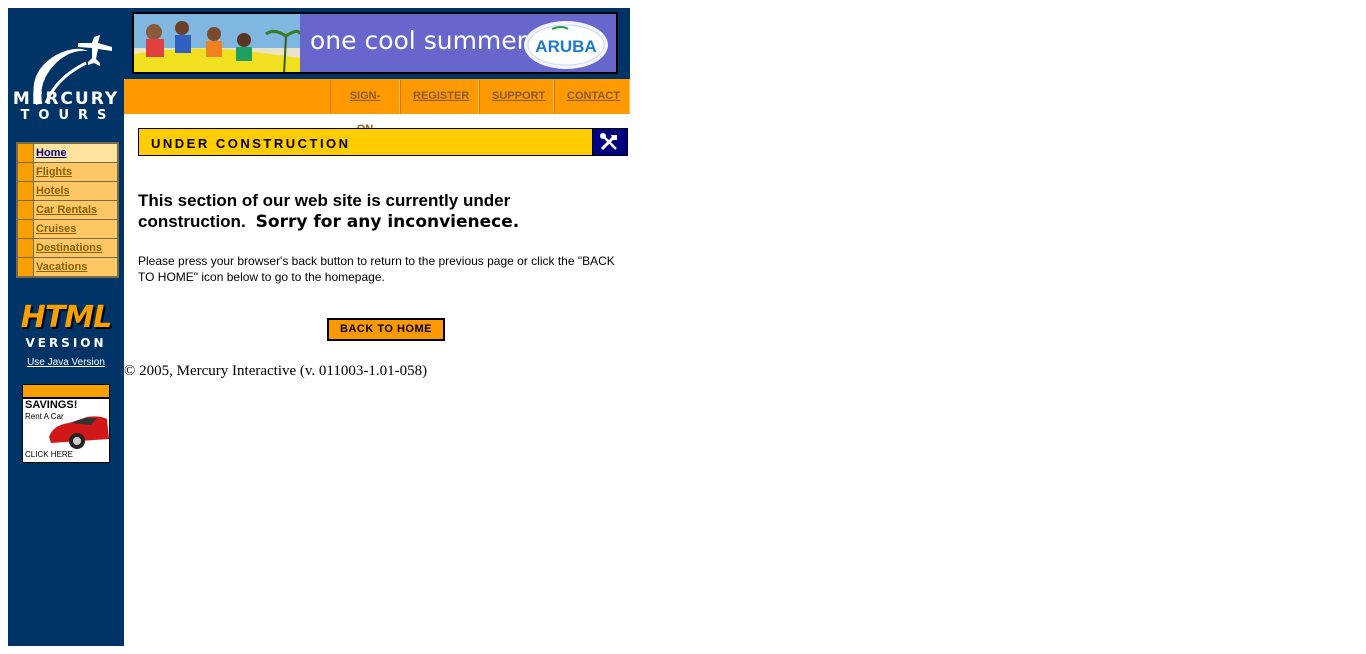 The width and height of the screenshot is (1366, 654). What do you see at coordinates (79, 432) in the screenshot?
I see `car-icon` at bounding box center [79, 432].